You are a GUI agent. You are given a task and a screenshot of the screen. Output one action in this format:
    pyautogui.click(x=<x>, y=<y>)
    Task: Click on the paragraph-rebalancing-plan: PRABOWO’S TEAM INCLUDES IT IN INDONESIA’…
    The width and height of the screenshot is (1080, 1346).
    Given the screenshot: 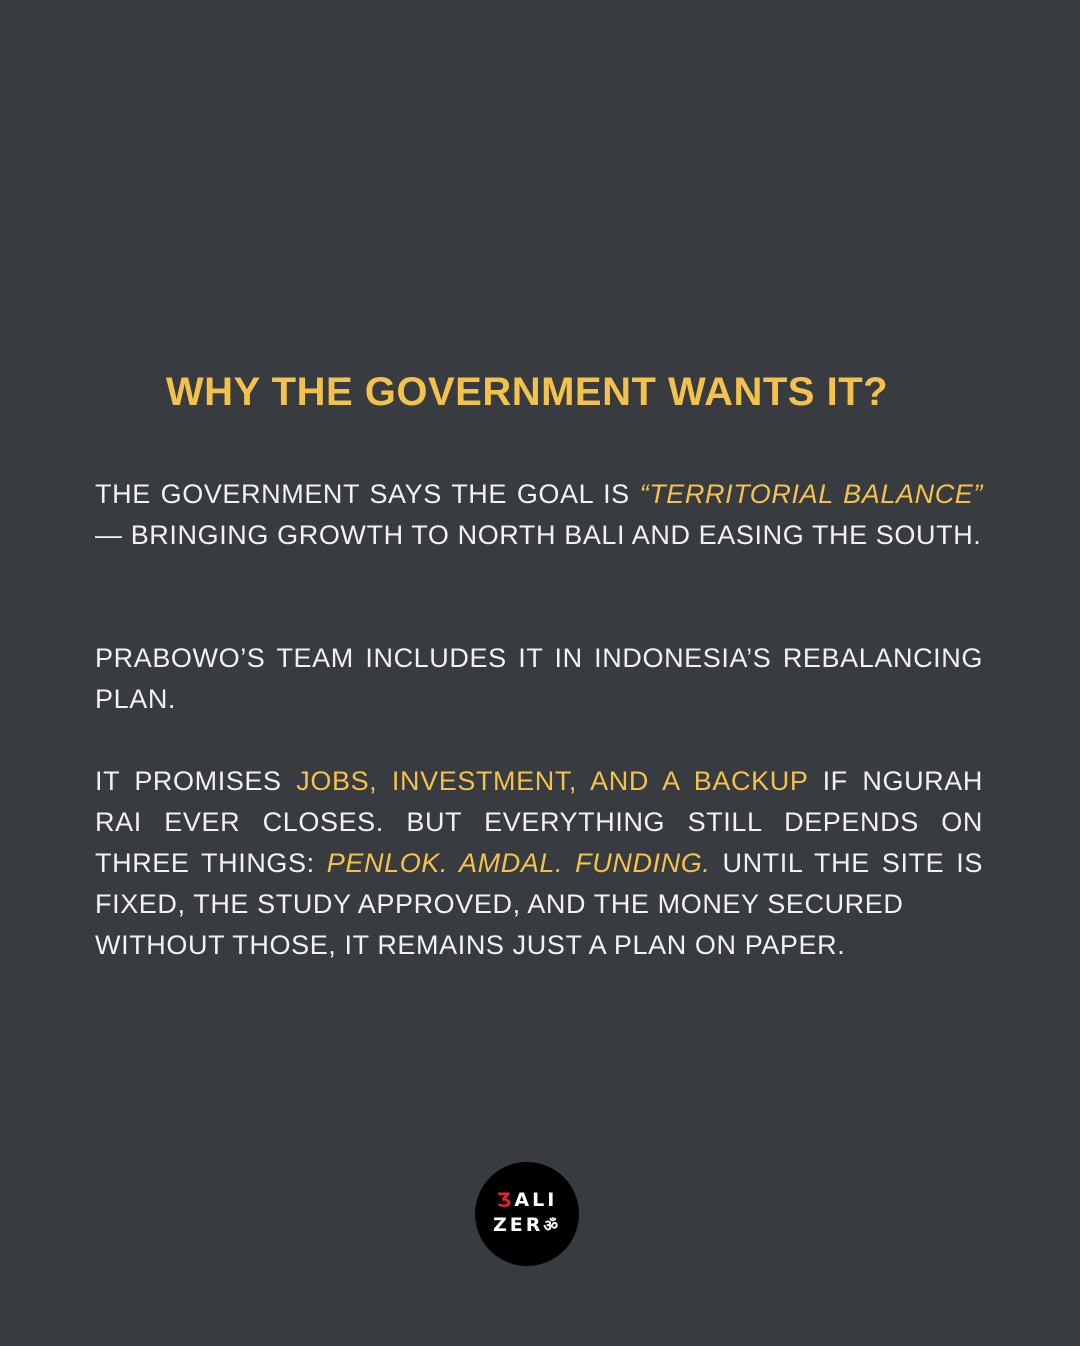 What is the action you would take?
    pyautogui.click(x=539, y=679)
    